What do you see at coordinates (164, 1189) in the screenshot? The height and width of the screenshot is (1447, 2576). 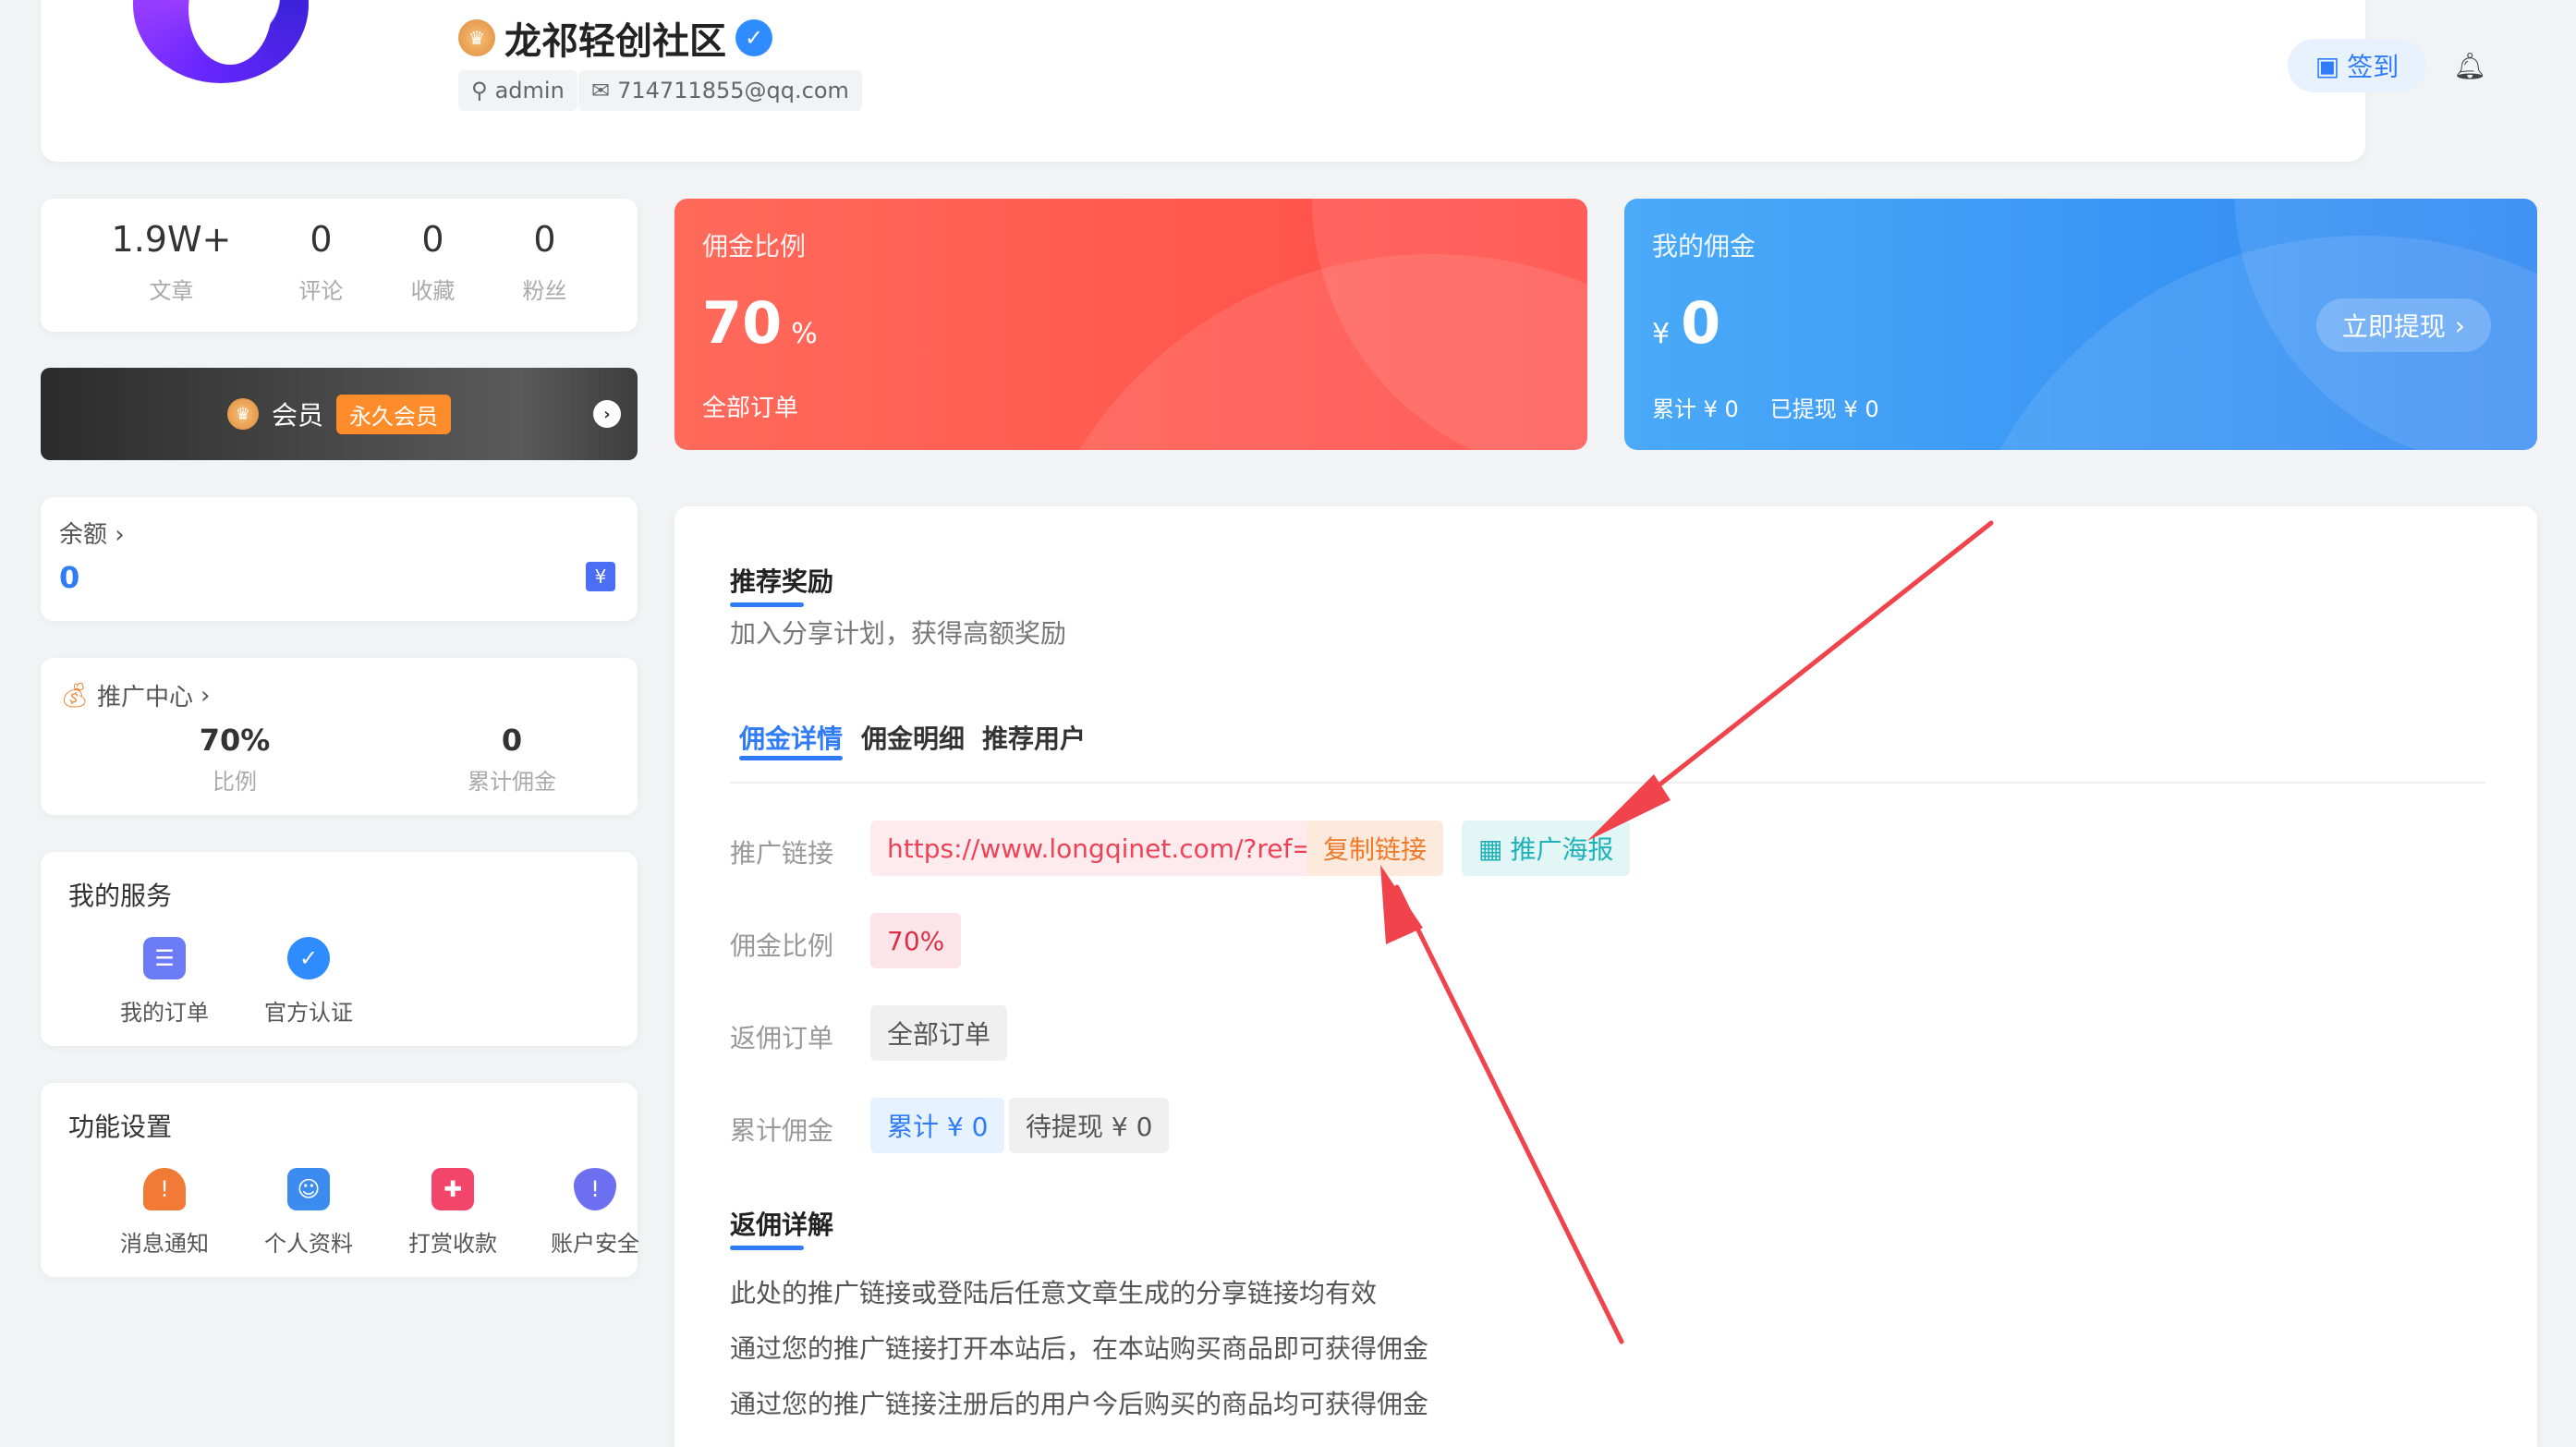 I see `bell-icon: !` at bounding box center [164, 1189].